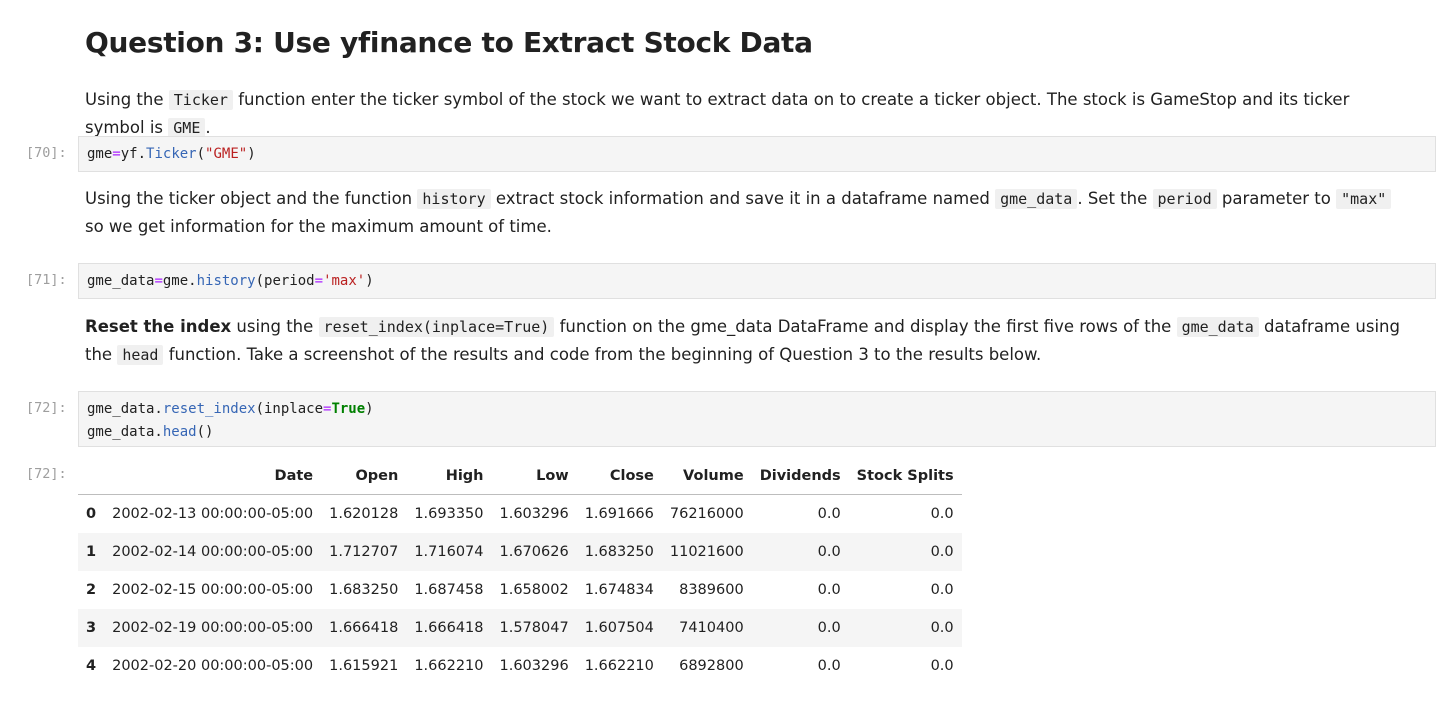 Image resolution: width=1446 pixels, height=706 pixels. I want to click on row-index: 0, so click(91, 514).